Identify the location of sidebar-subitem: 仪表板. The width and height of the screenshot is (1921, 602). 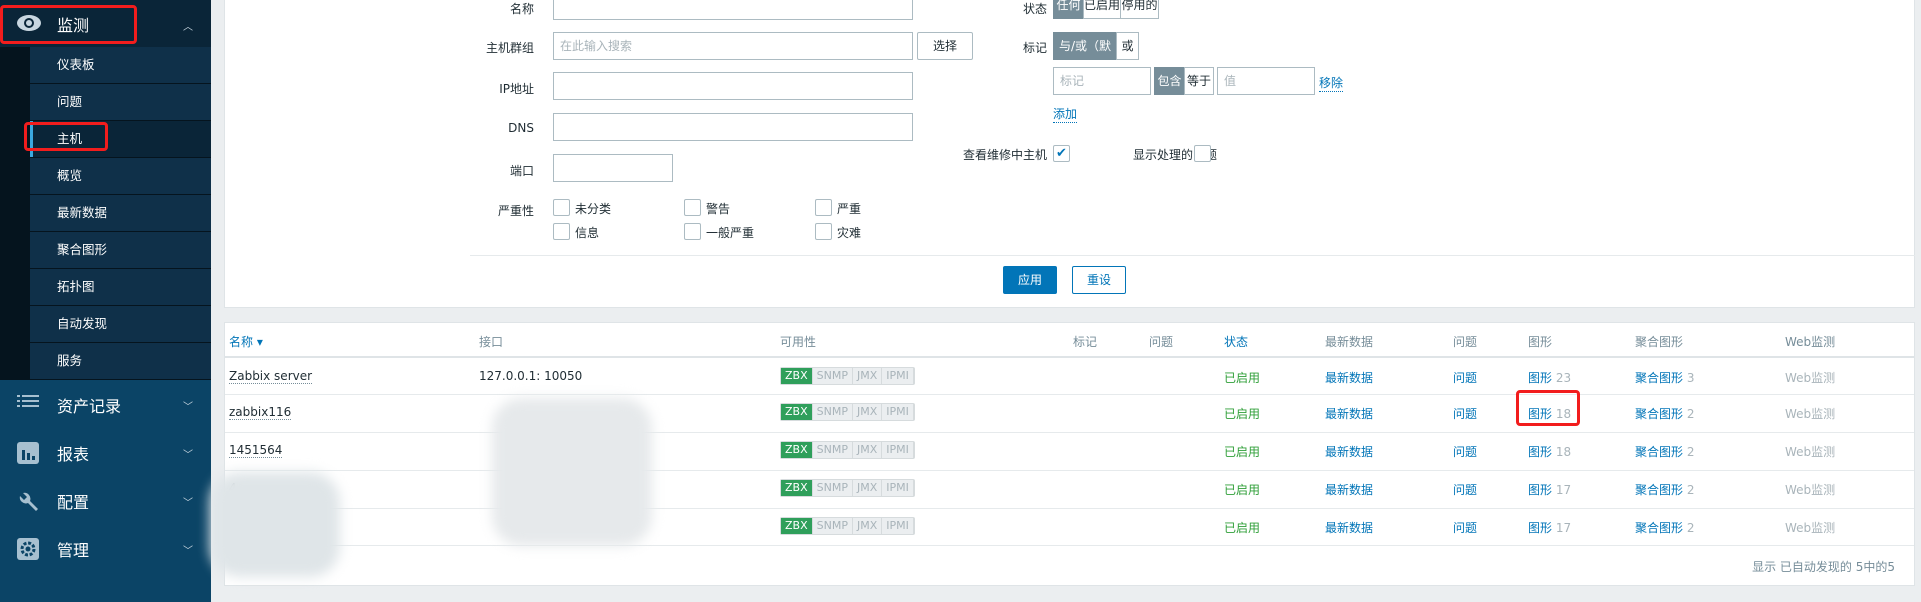
(120, 65).